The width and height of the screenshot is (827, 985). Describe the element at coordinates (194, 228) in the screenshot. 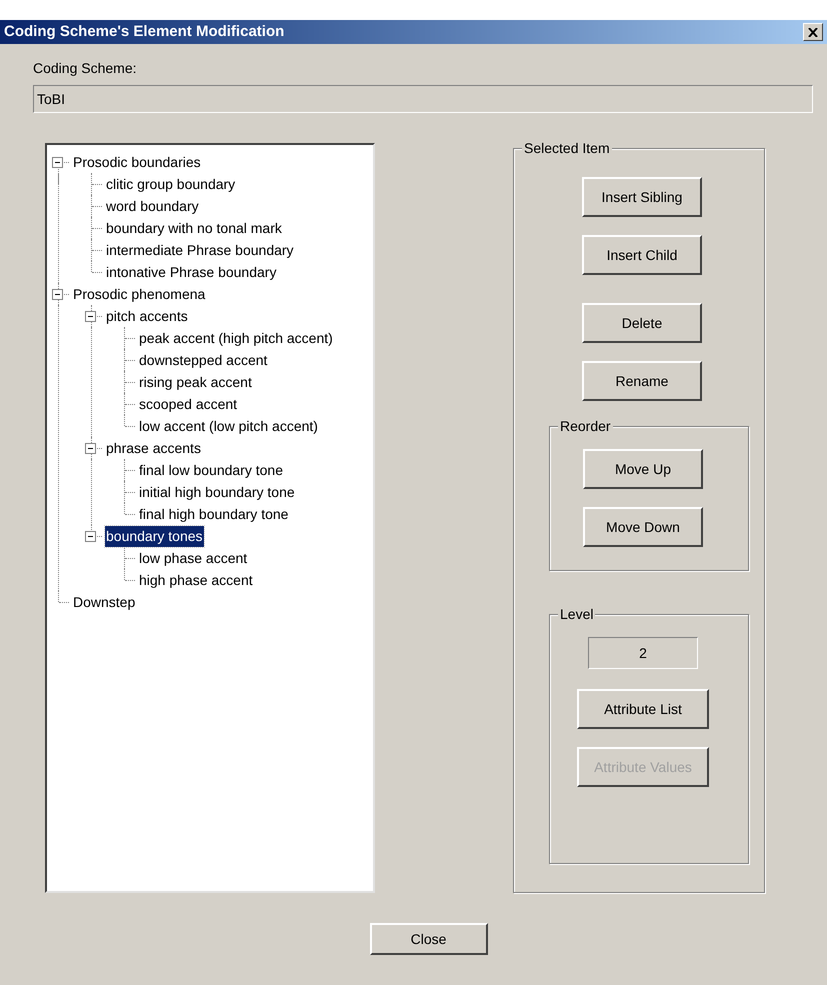

I see `tree-item: boundary with no tonal mark` at that location.